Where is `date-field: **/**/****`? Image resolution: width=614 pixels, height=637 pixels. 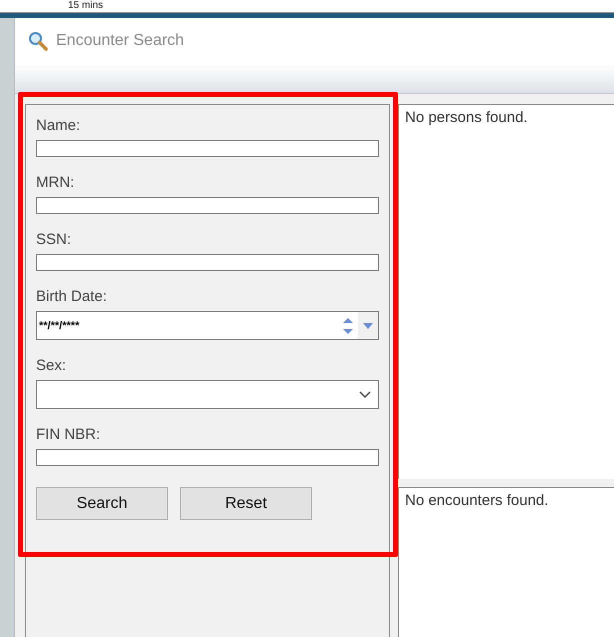
date-field: **/**/**** is located at coordinates (207, 325).